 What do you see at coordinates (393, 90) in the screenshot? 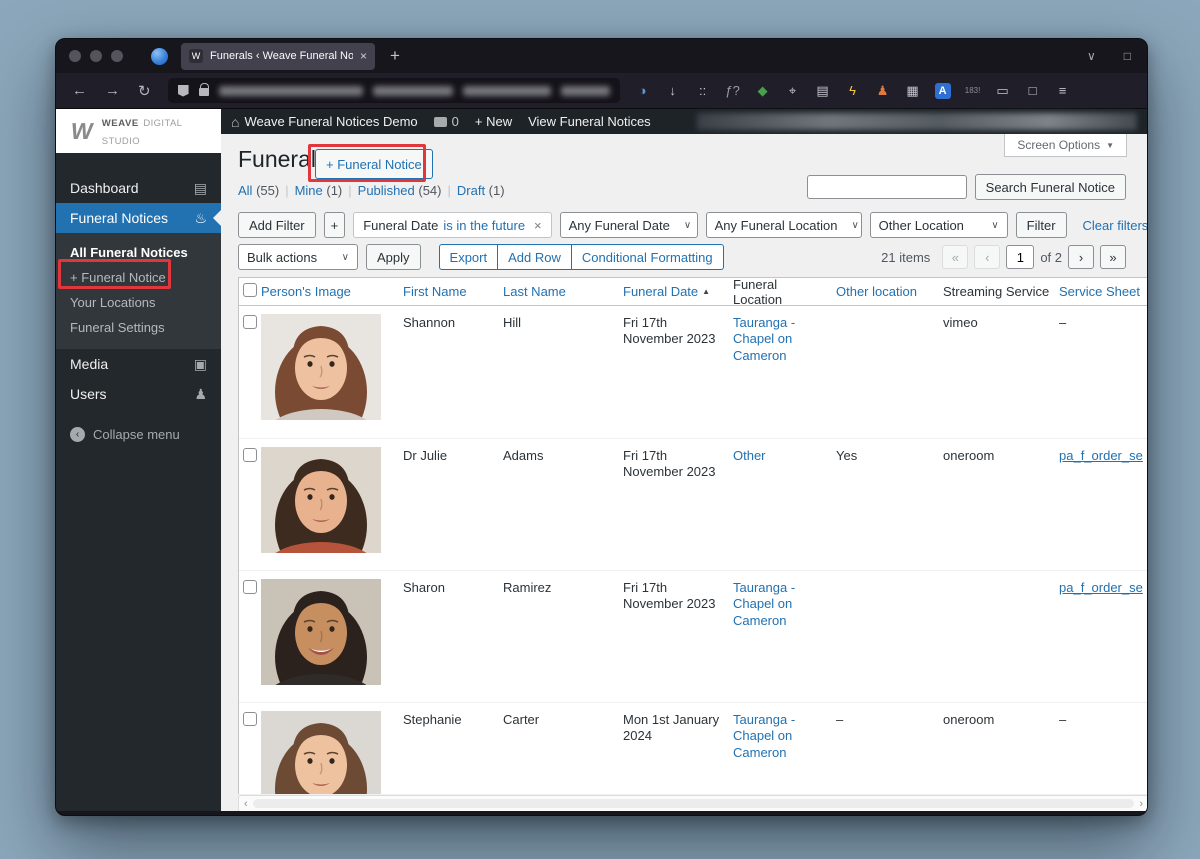
I see `url-bar` at bounding box center [393, 90].